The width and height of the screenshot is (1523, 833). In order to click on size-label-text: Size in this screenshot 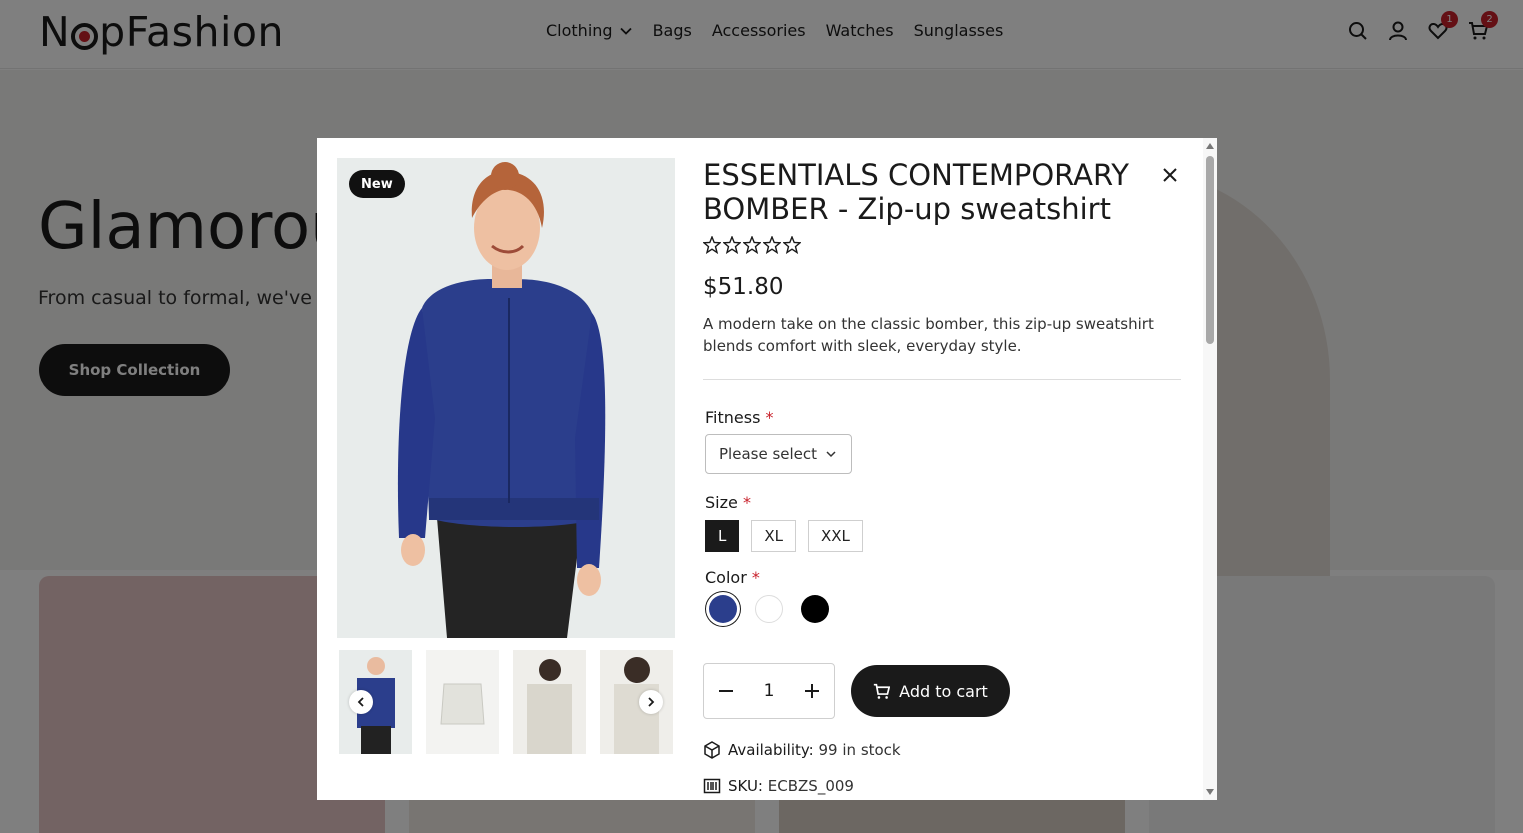, I will do `click(721, 502)`.